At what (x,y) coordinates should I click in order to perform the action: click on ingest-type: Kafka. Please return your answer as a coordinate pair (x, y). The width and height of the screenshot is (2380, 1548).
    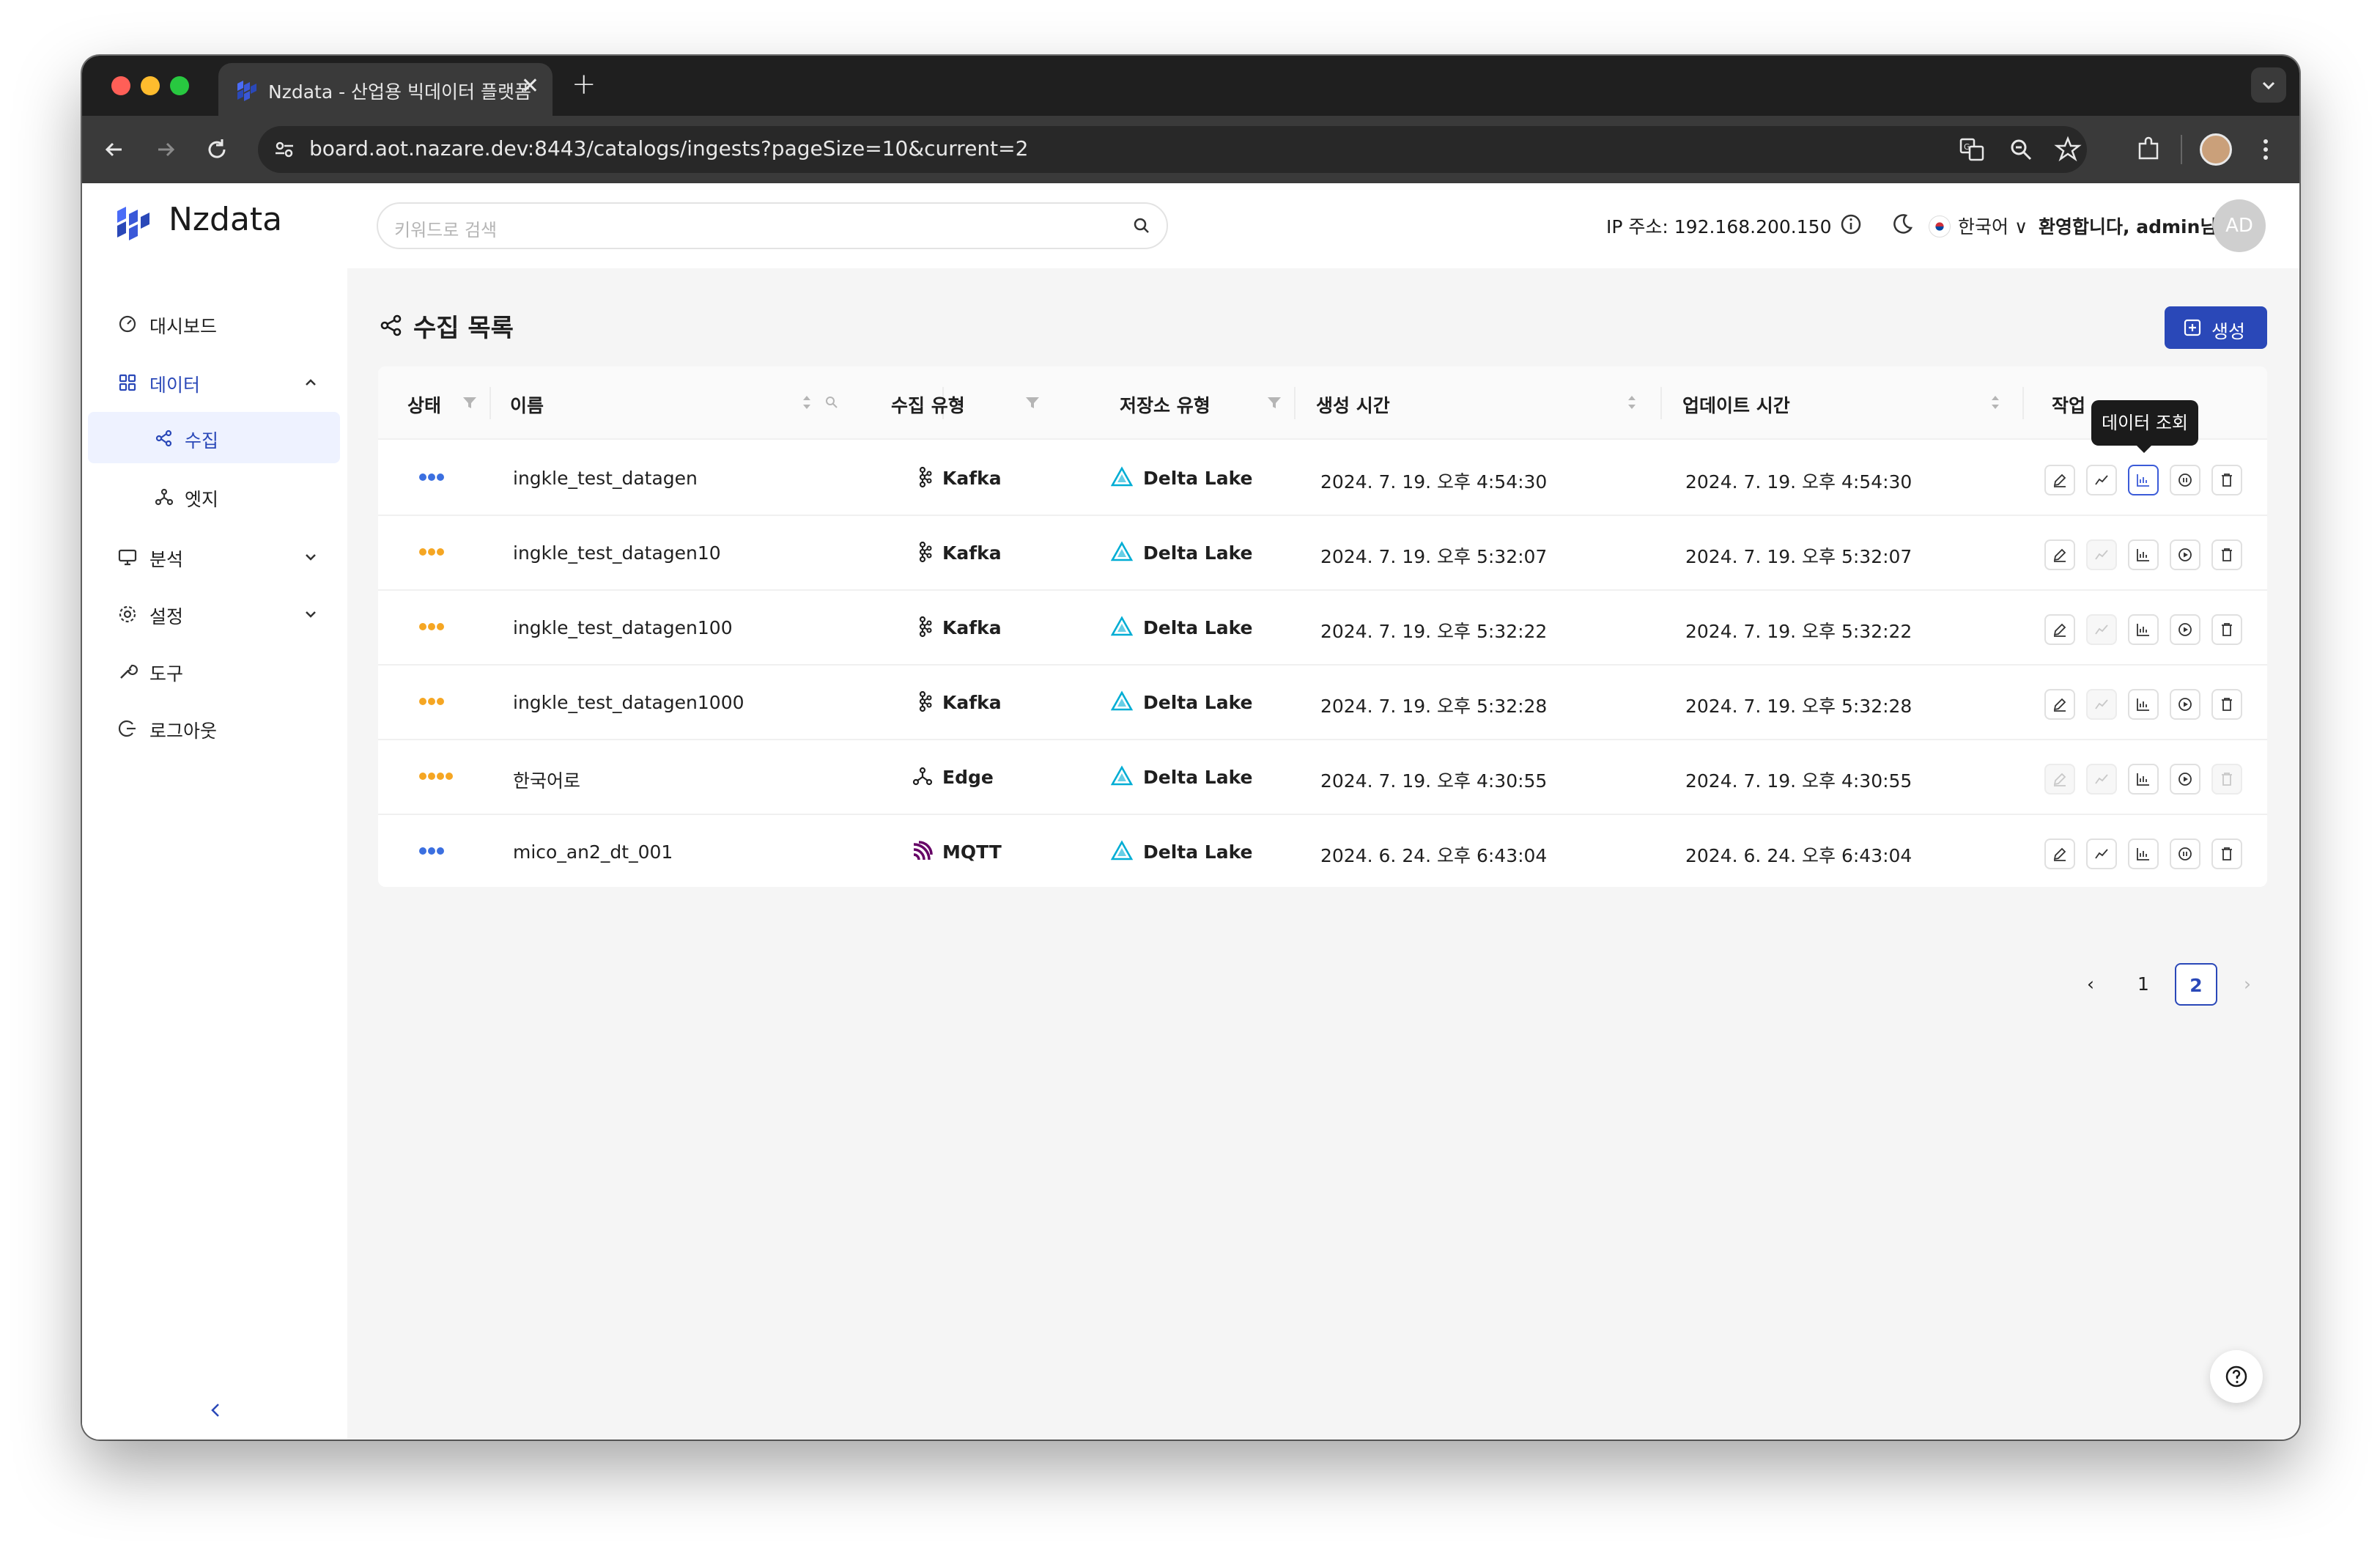
    Looking at the image, I should click on (972, 553).